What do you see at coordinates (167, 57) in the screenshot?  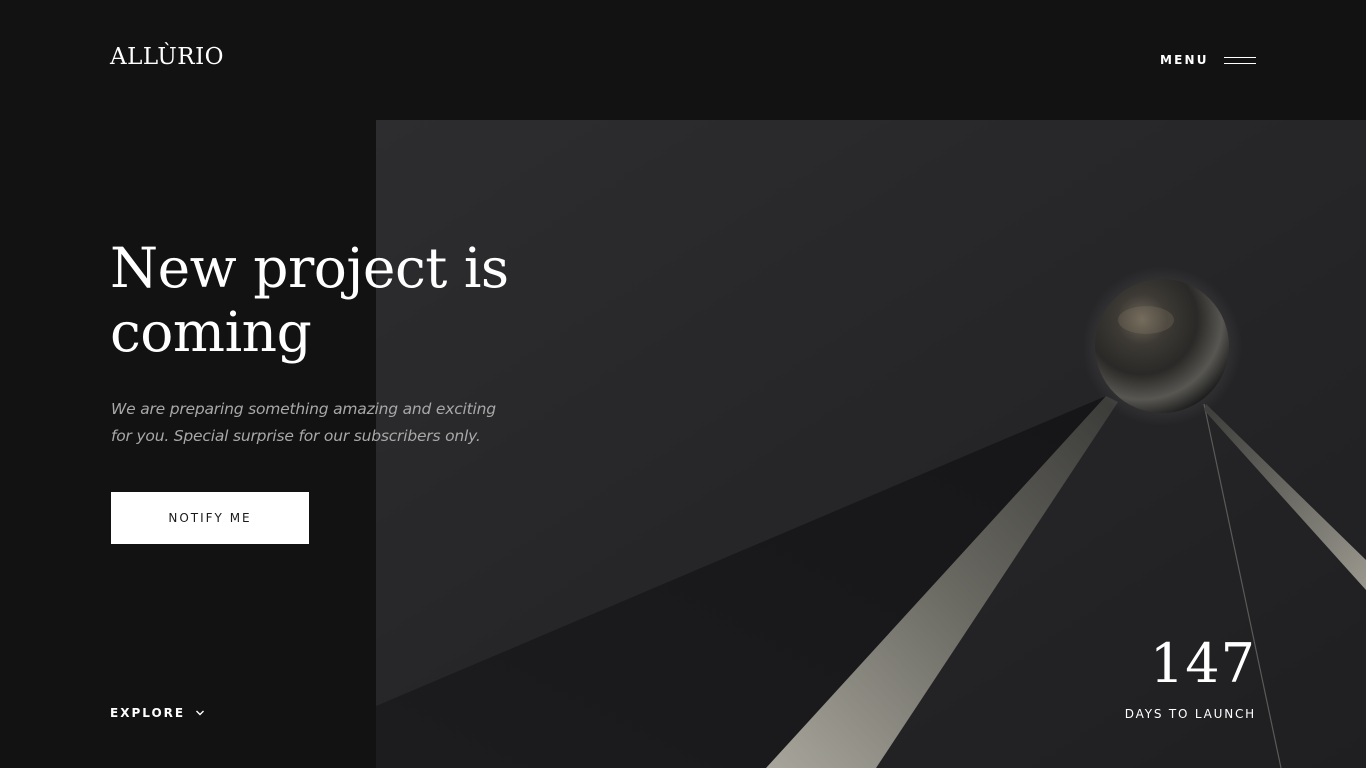 I see `brand-logo: ALLÙRIO` at bounding box center [167, 57].